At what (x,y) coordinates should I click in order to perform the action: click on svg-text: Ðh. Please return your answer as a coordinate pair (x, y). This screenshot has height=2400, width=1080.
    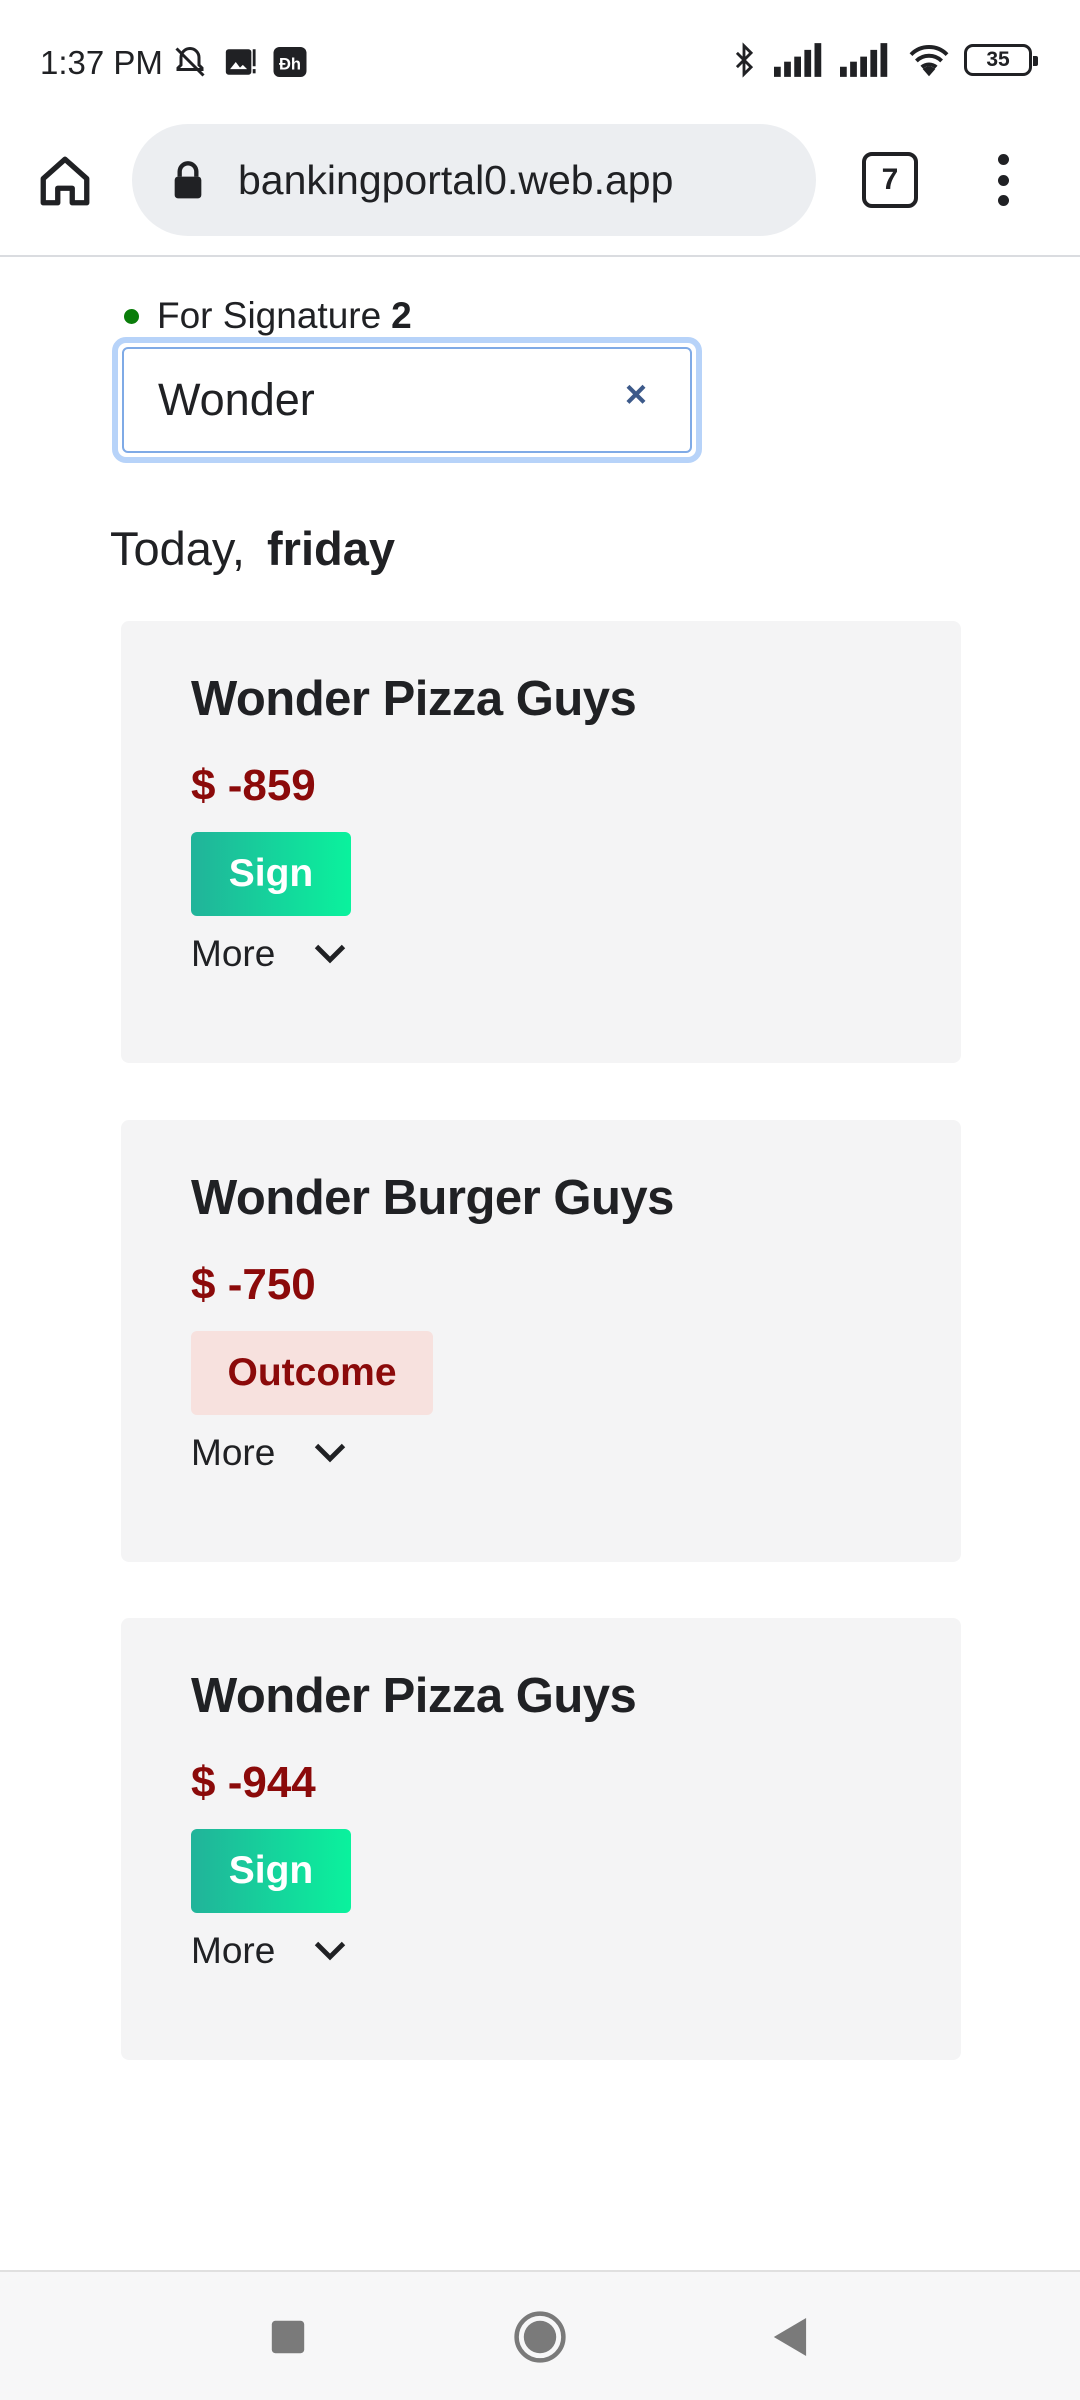
    Looking at the image, I should click on (290, 65).